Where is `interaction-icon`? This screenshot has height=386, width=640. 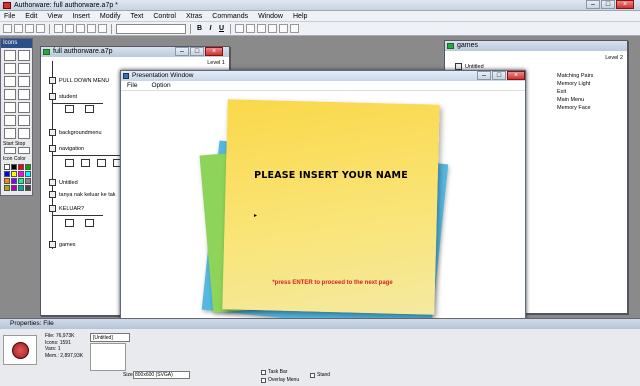
interaction-icon is located at coordinates (24, 94).